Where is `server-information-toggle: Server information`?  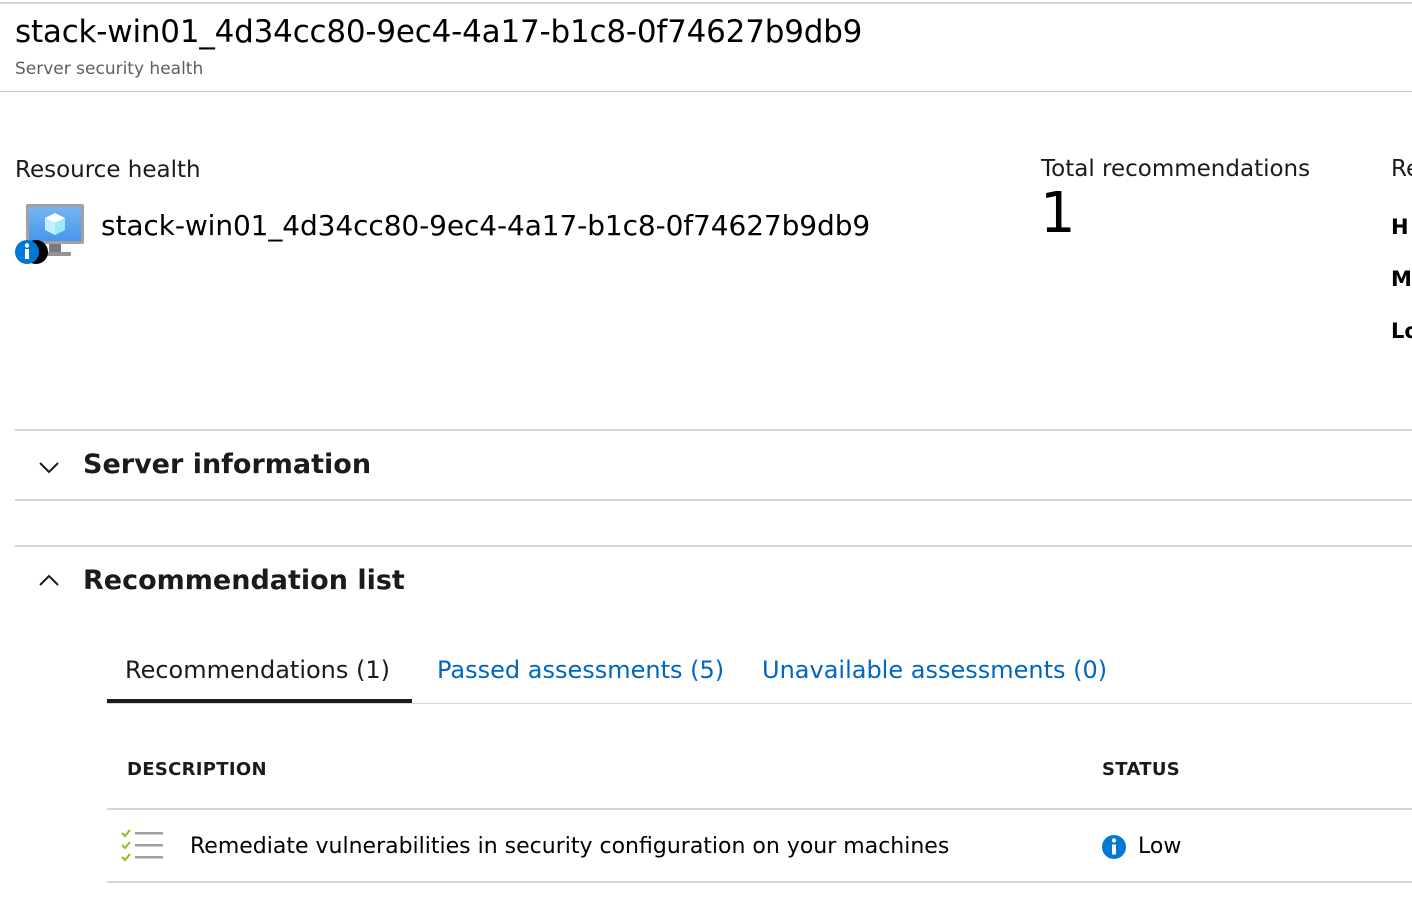 server-information-toggle: Server information is located at coordinates (713, 465).